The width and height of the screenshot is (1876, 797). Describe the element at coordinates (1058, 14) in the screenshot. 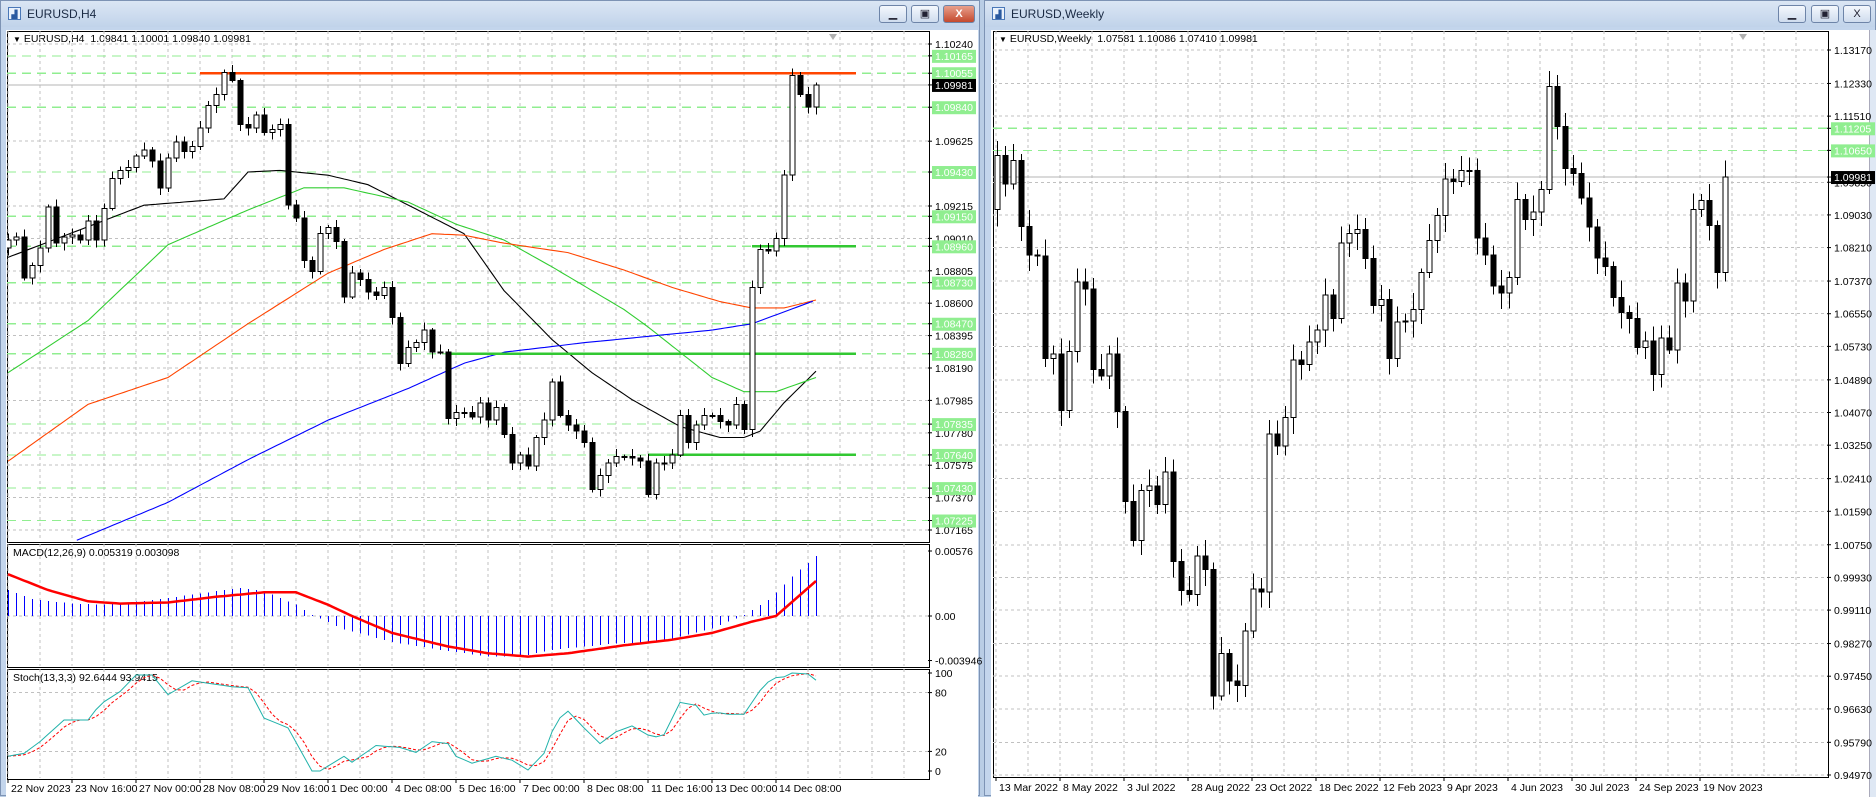

I see `weekly-window-title: EURUSD,Weekly` at that location.